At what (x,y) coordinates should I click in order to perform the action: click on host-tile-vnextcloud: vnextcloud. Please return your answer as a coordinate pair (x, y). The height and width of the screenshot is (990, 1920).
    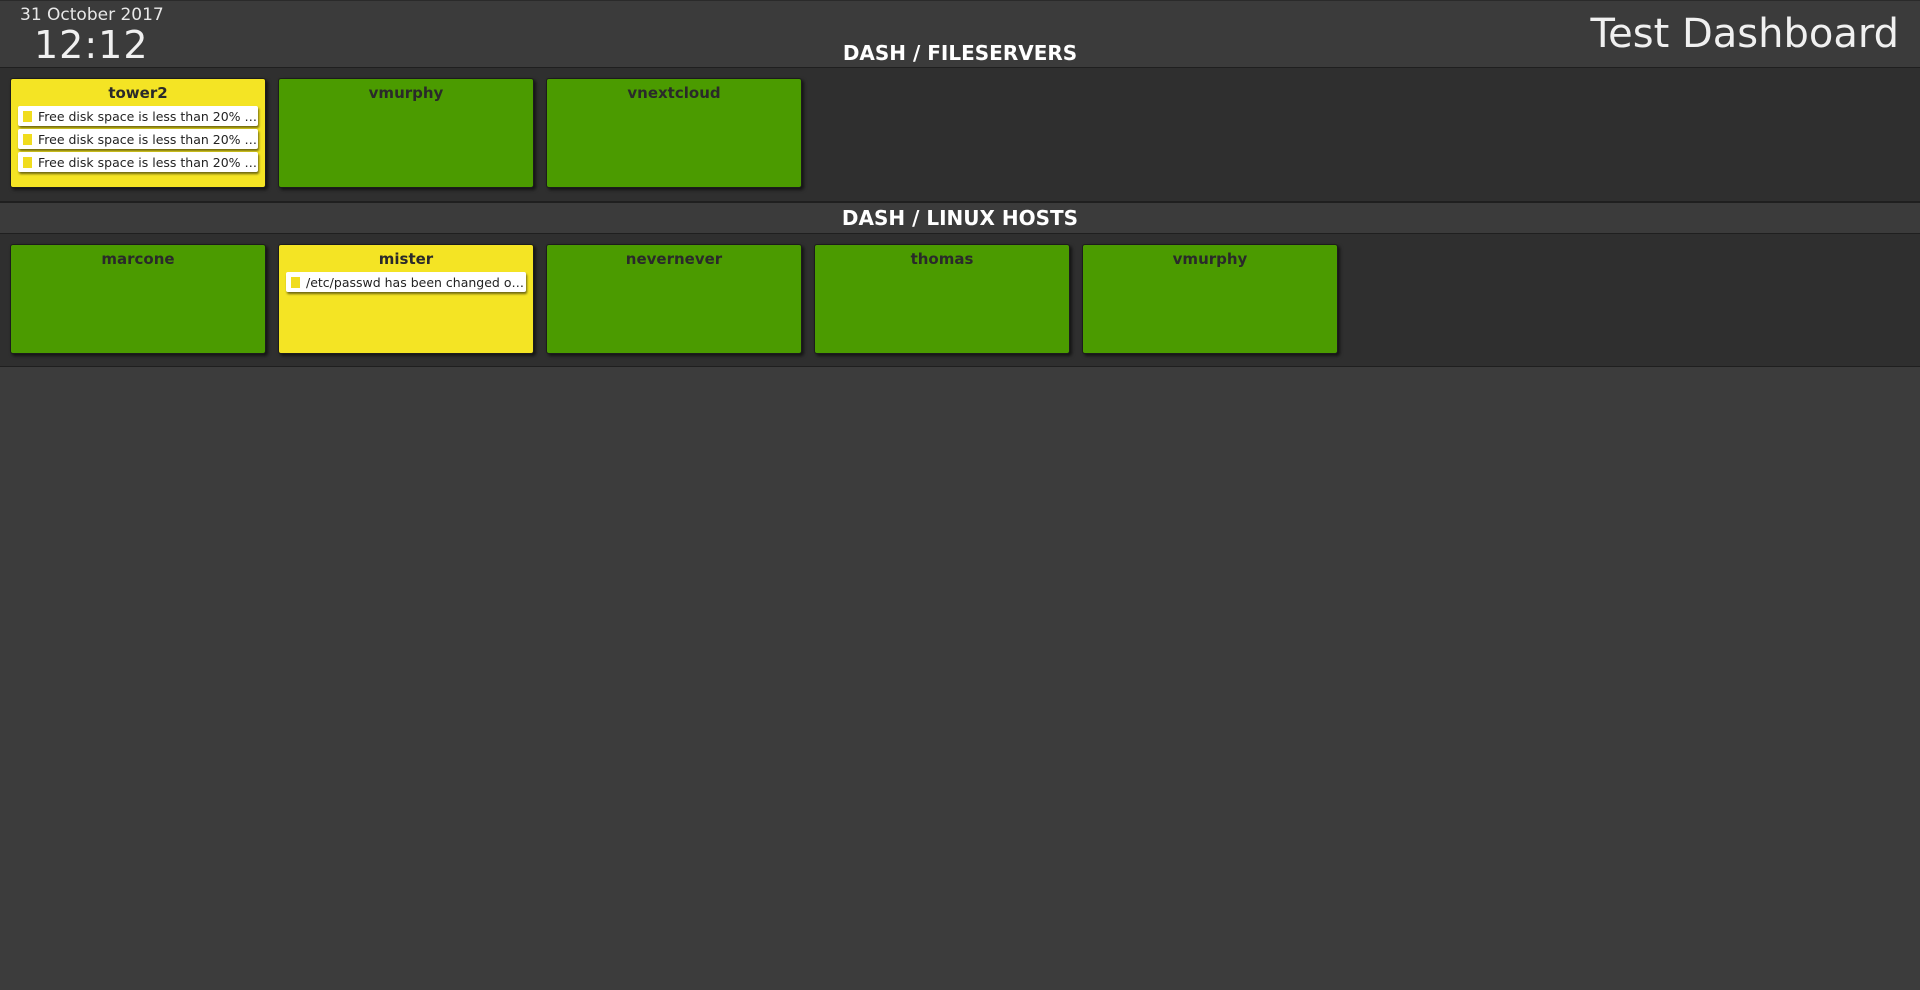
    Looking at the image, I should click on (674, 133).